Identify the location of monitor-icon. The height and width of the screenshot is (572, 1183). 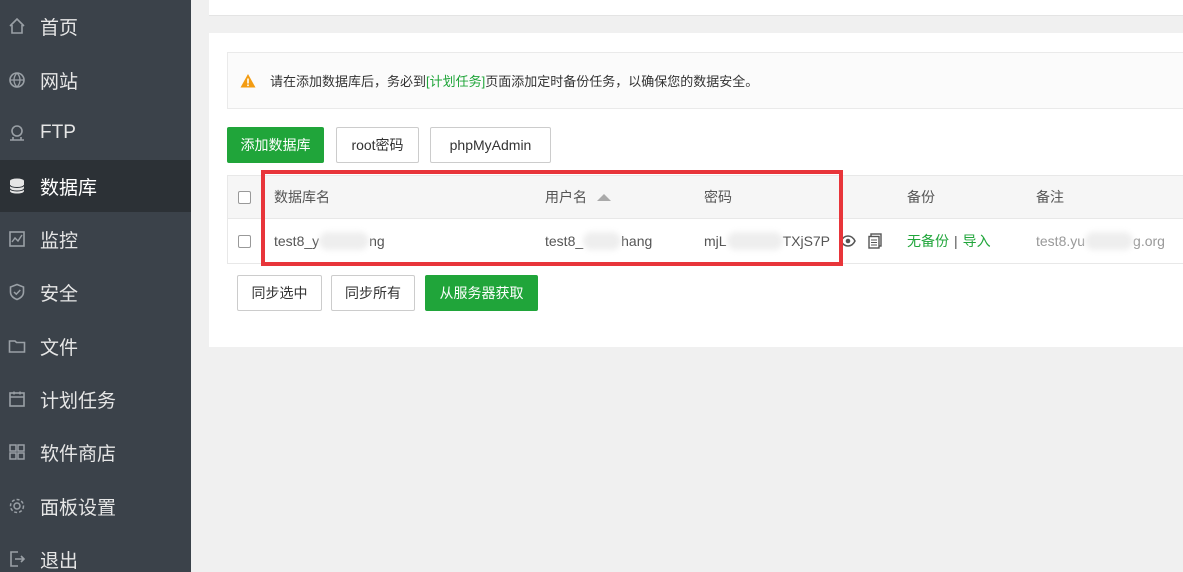
(17, 239).